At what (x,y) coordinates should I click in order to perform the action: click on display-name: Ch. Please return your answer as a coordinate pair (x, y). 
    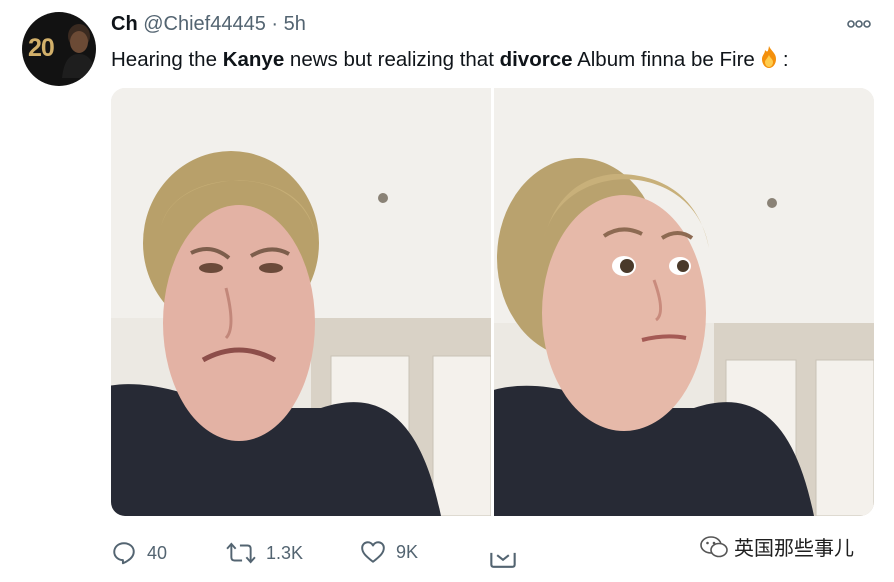
    Looking at the image, I should click on (124, 24).